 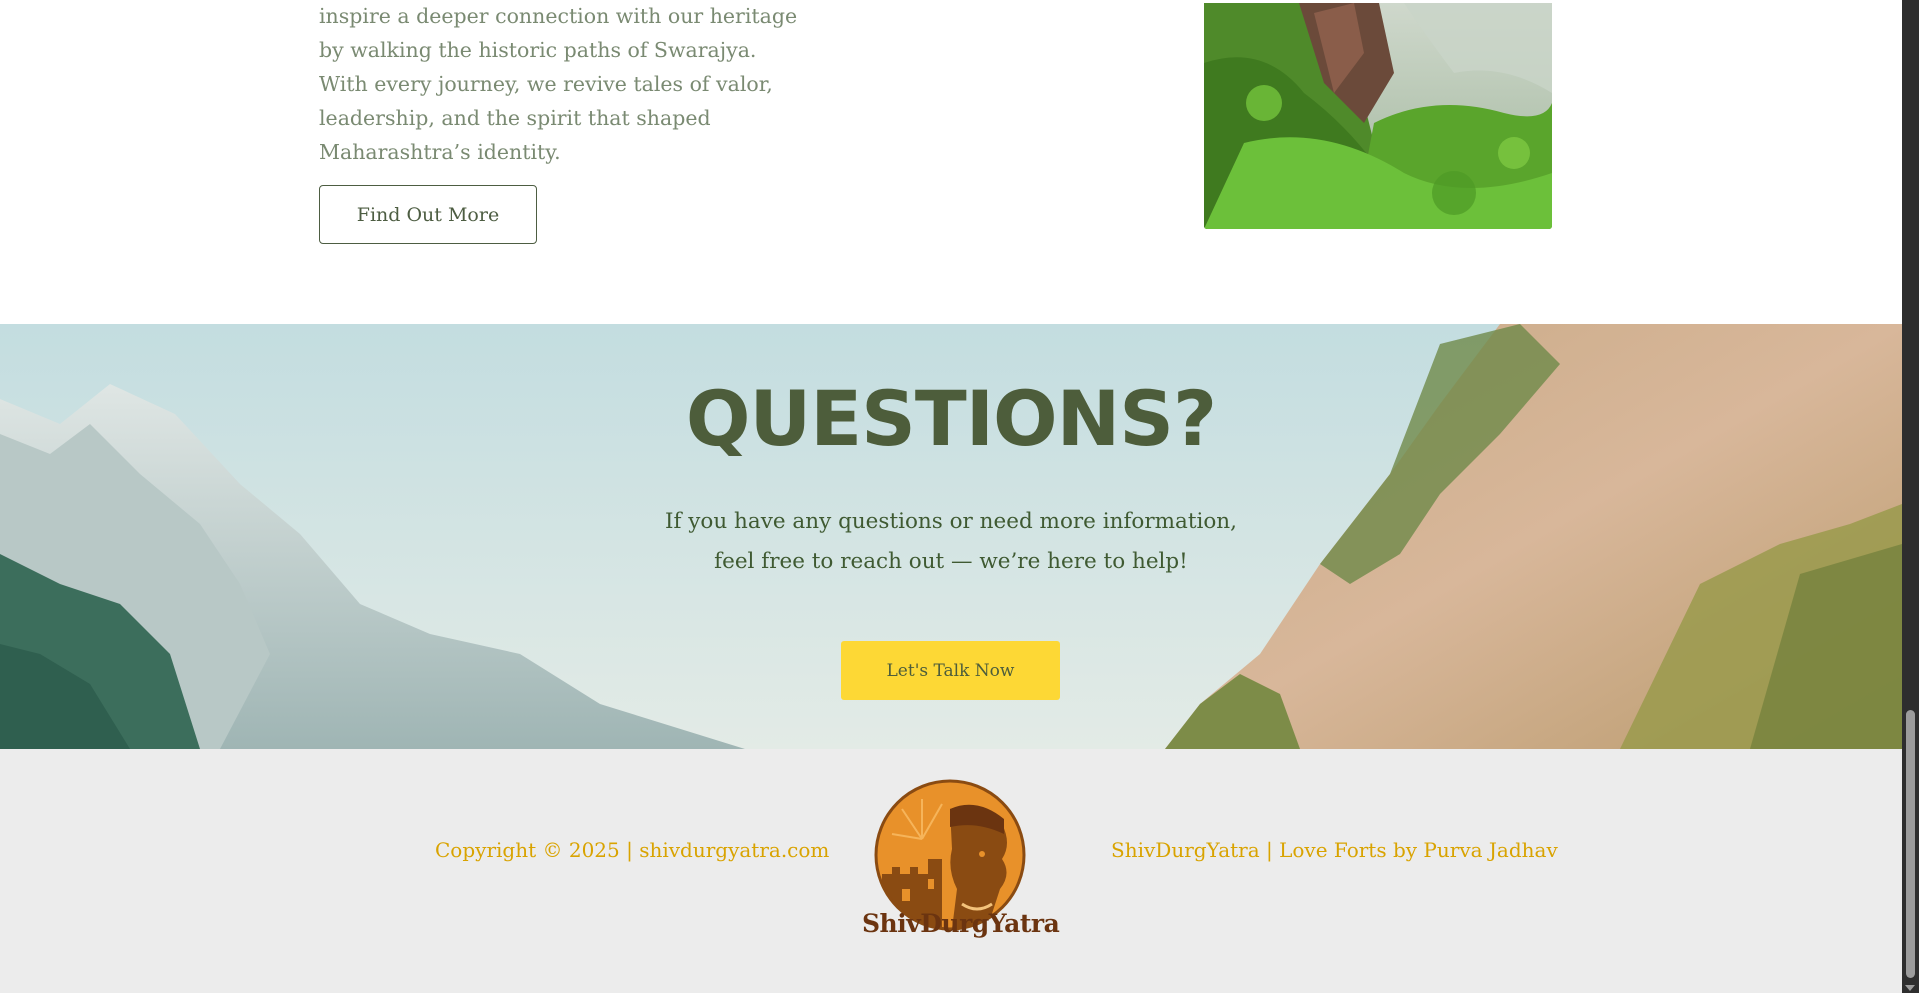 I want to click on footer-copyright: Copyright © 2025 | shivdurgyatra.com, so click(x=632, y=850).